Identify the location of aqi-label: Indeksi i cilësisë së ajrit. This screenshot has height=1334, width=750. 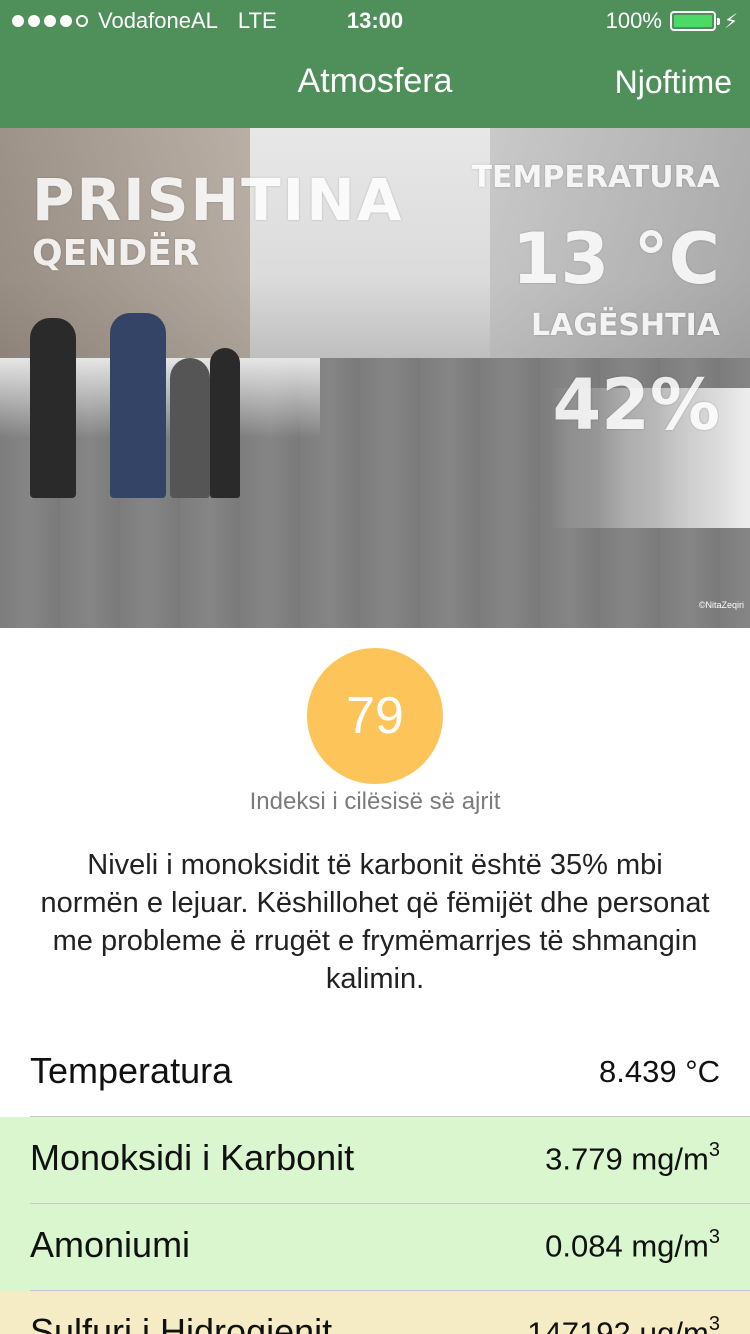
(375, 801).